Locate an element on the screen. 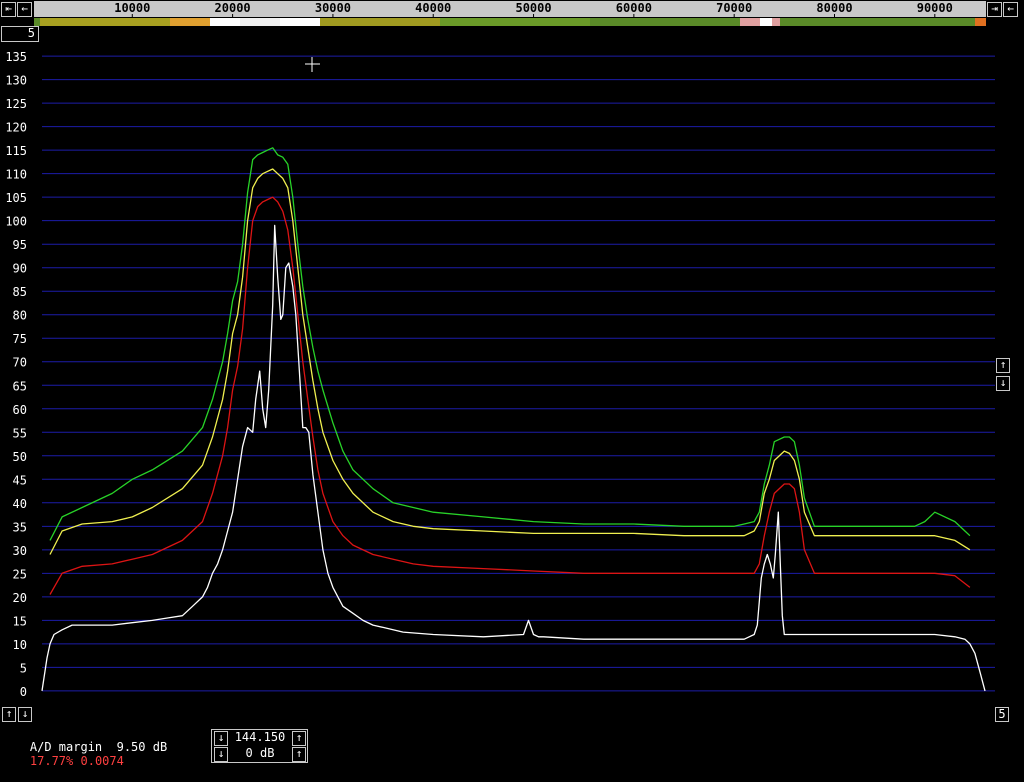 The width and height of the screenshot is (1024, 782). y-tick-label: 30 is located at coordinates (20, 551).